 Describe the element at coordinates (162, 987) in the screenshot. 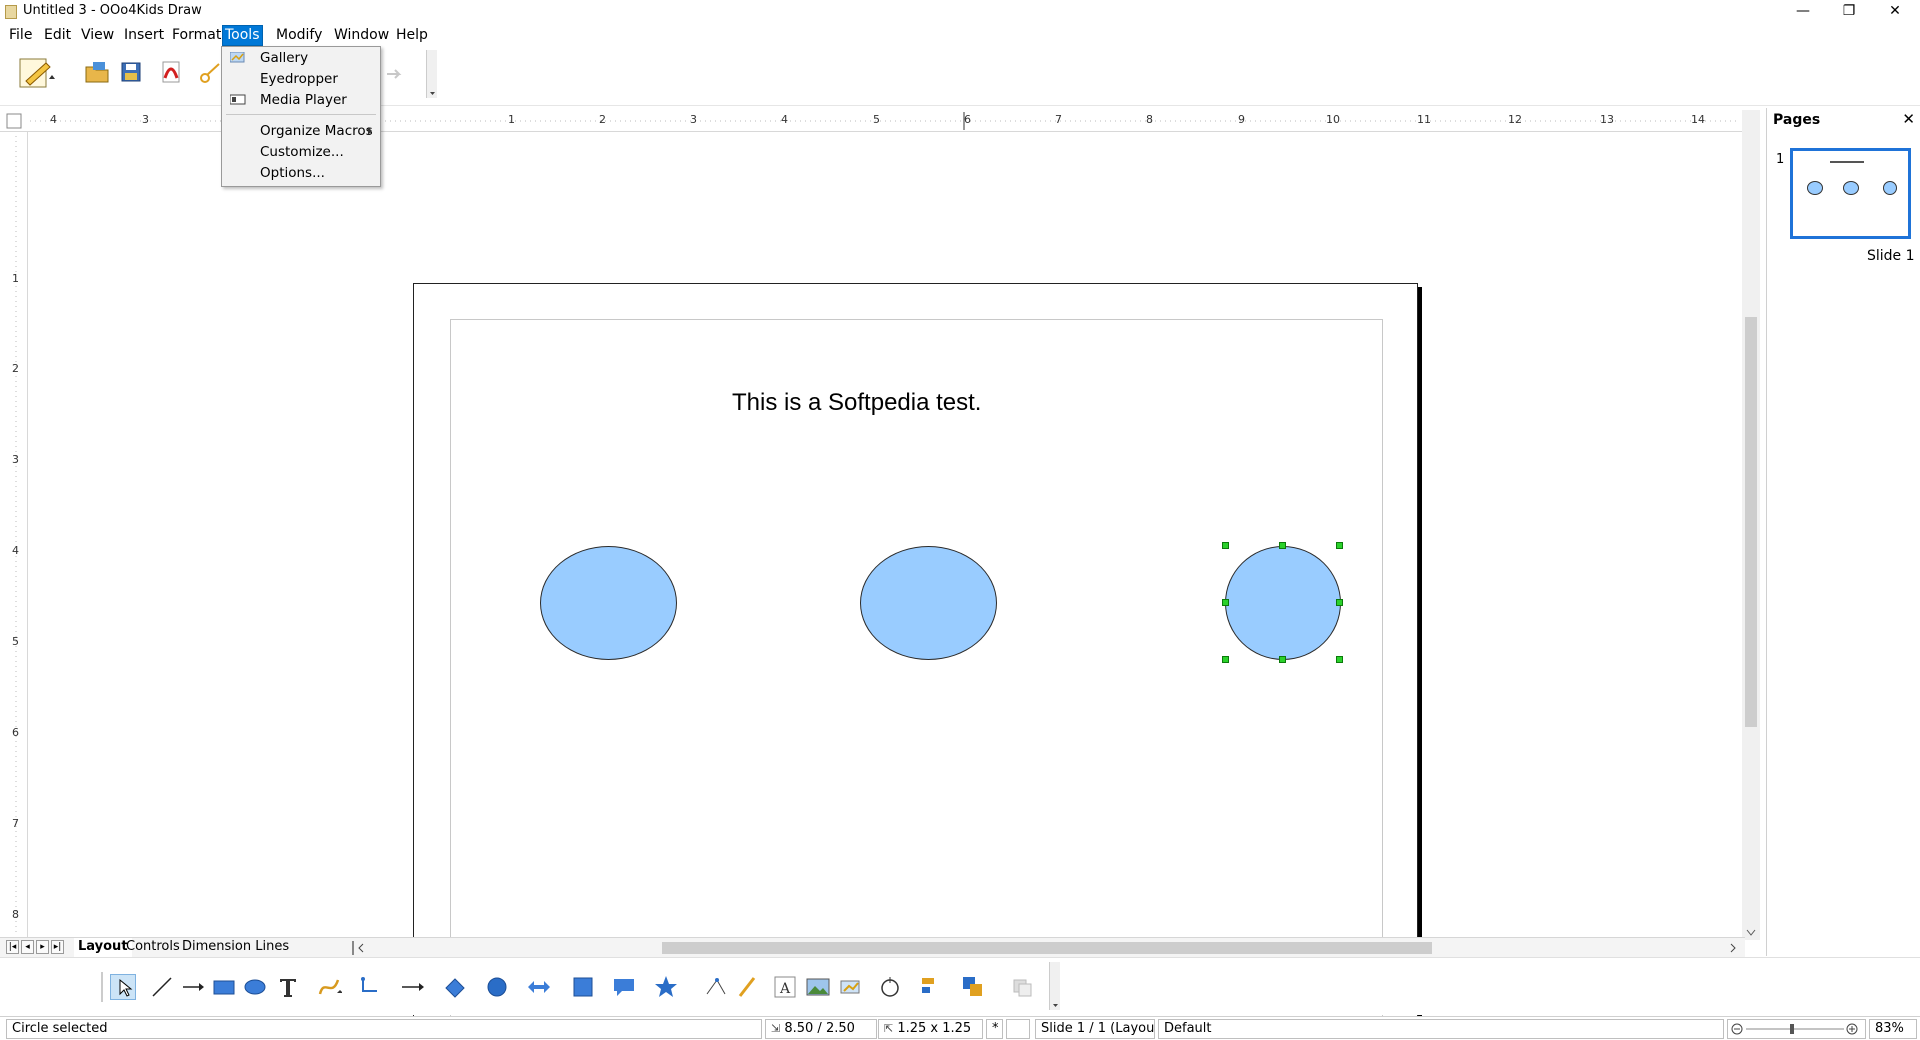

I see `line-icon` at that location.